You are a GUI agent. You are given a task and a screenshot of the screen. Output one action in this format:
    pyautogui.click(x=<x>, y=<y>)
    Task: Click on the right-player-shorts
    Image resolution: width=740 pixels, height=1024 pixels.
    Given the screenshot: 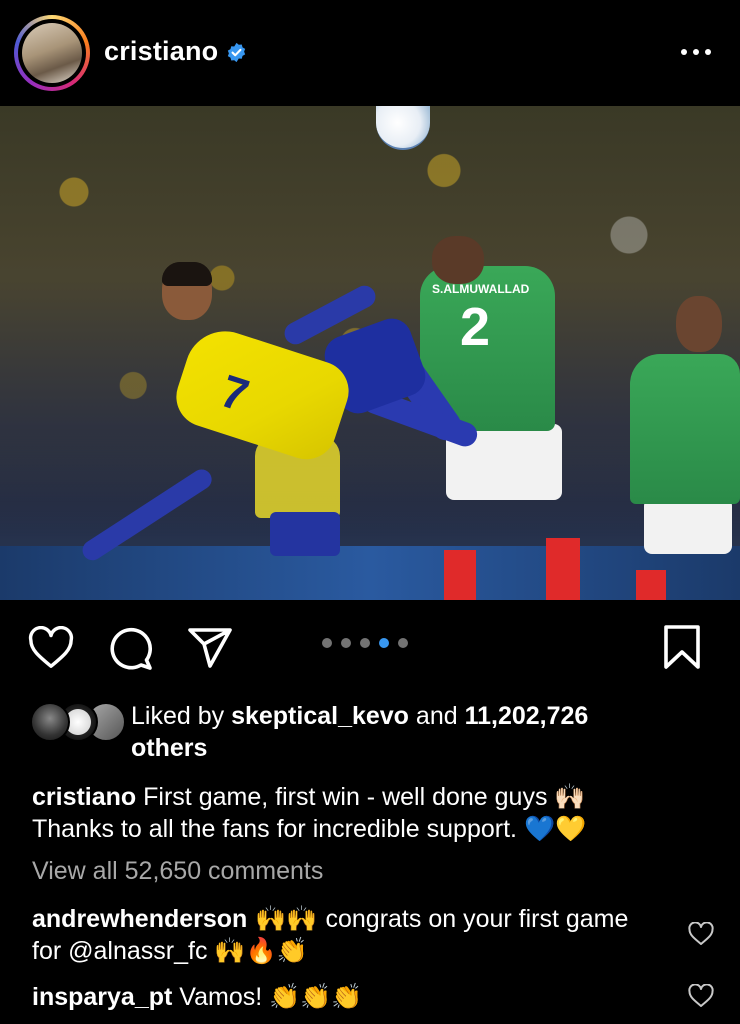 What is the action you would take?
    pyautogui.click(x=688, y=526)
    